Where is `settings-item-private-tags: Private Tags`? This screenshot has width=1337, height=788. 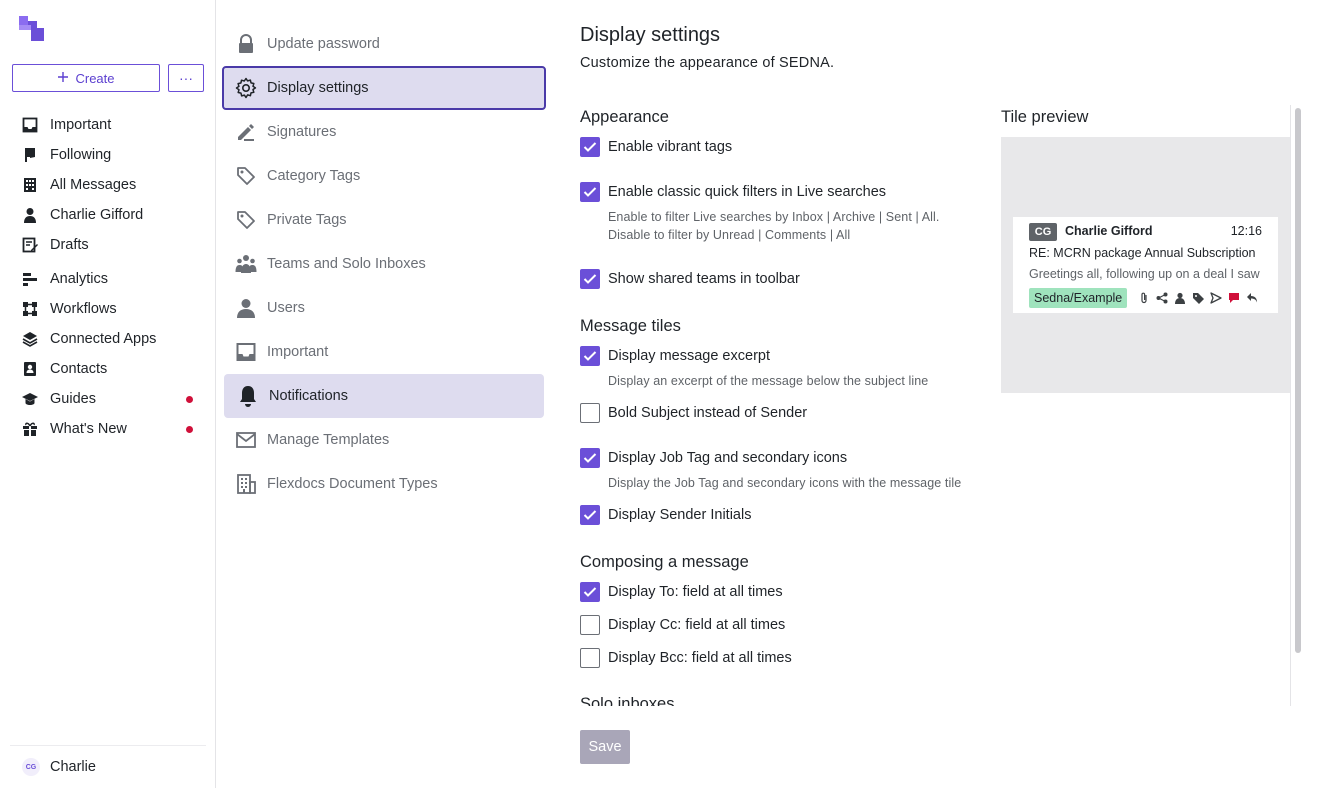 settings-item-private-tags: Private Tags is located at coordinates (384, 220).